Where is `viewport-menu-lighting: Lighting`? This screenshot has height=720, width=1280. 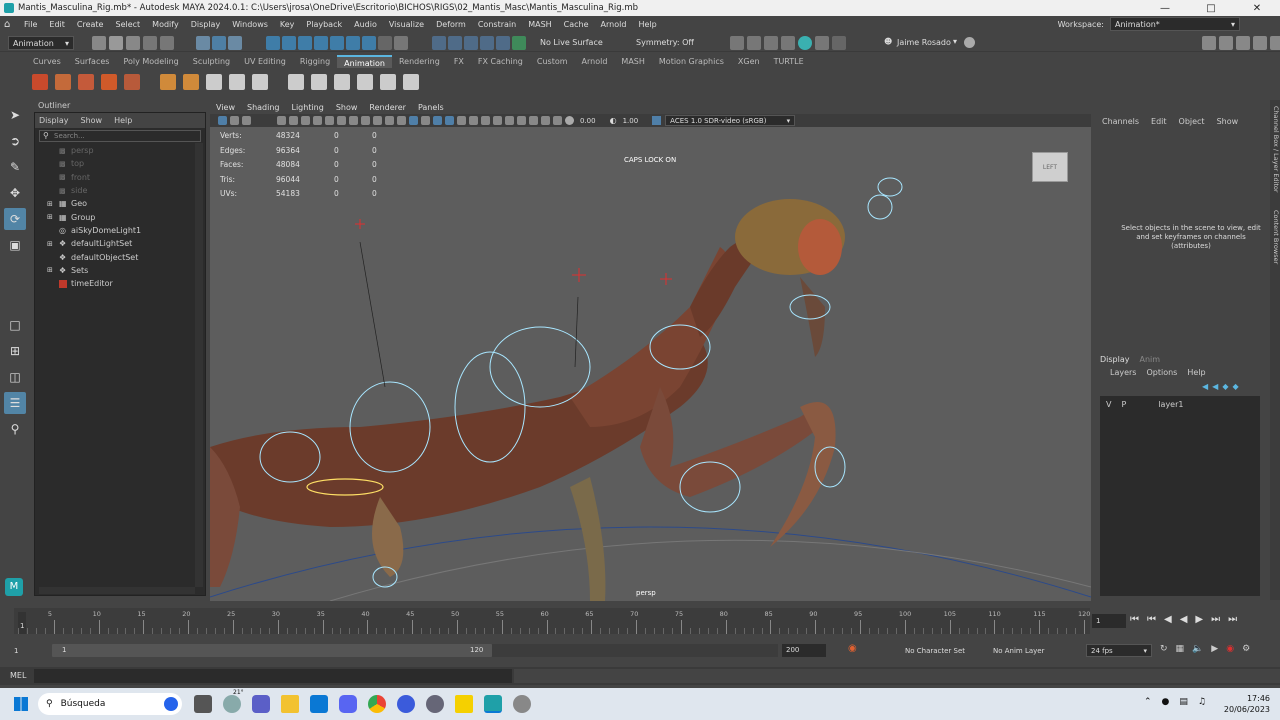 viewport-menu-lighting: Lighting is located at coordinates (307, 107).